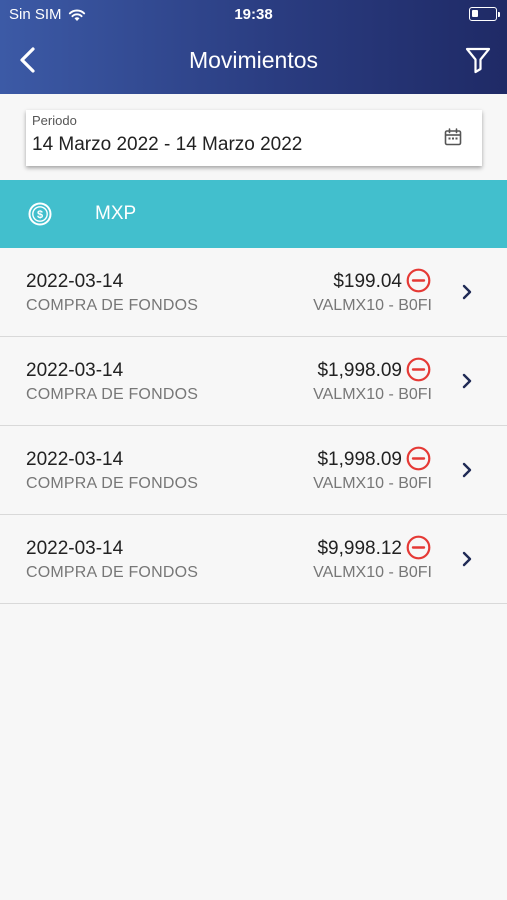  I want to click on transaction-amount: $9,998.12, so click(359, 548).